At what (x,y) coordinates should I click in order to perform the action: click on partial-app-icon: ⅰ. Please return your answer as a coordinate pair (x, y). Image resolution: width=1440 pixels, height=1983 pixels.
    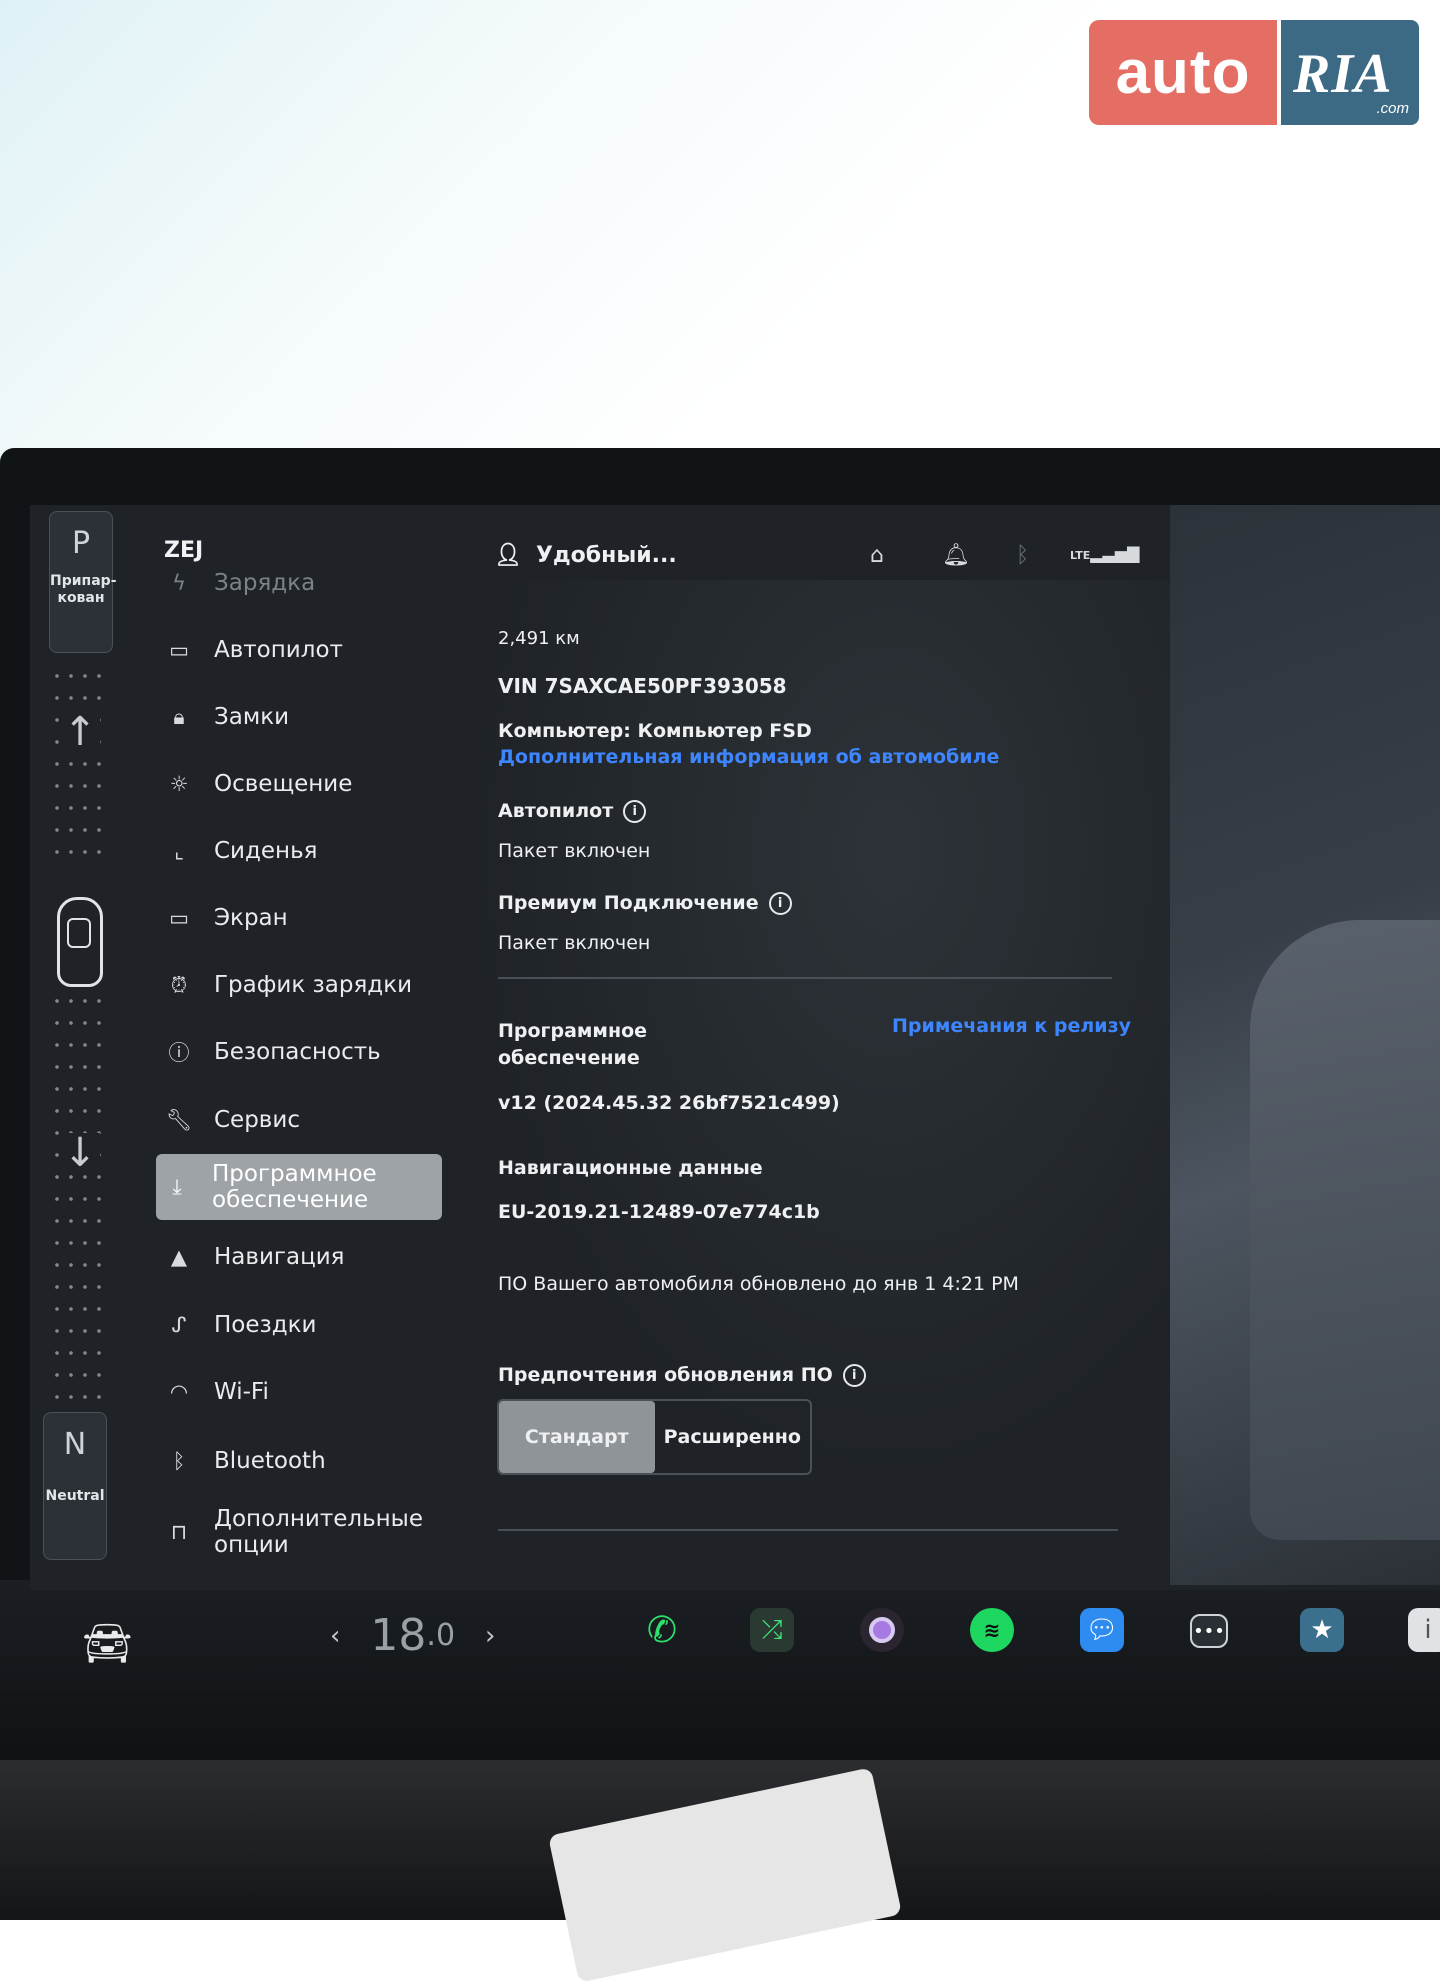
    Looking at the image, I should click on (1424, 1630).